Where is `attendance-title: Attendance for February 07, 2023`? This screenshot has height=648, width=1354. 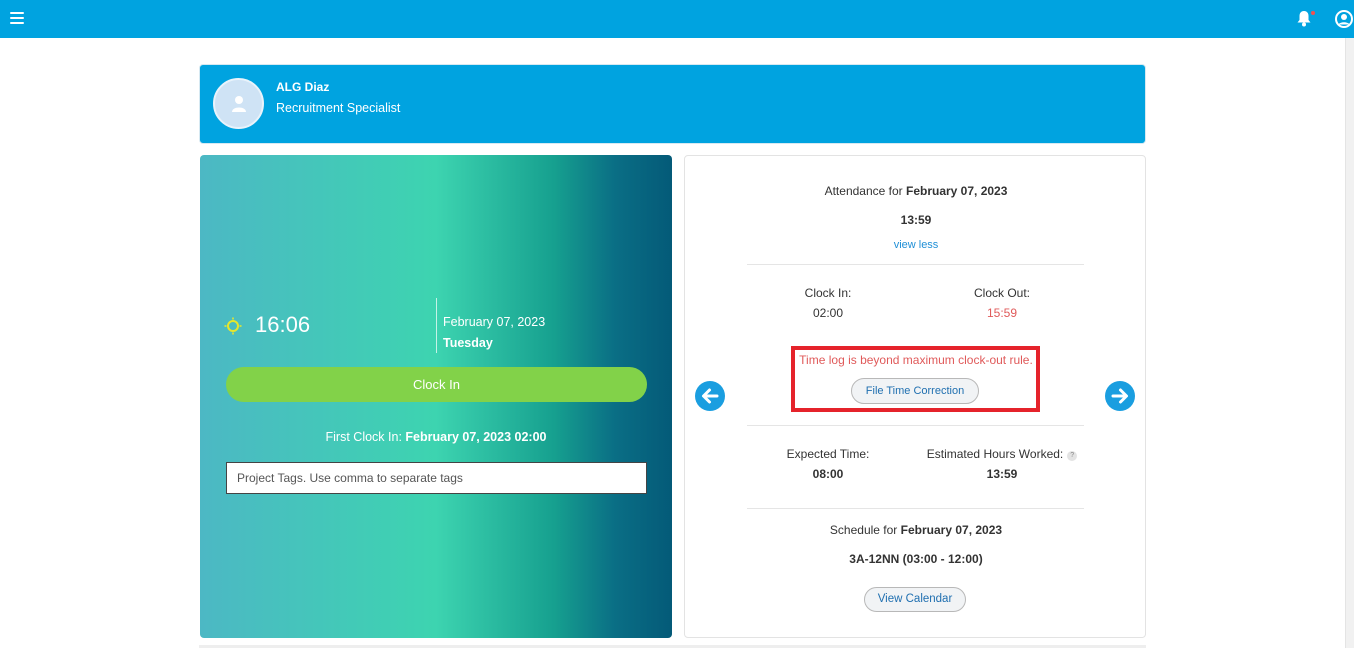
attendance-title: Attendance for February 07, 2023 is located at coordinates (916, 191).